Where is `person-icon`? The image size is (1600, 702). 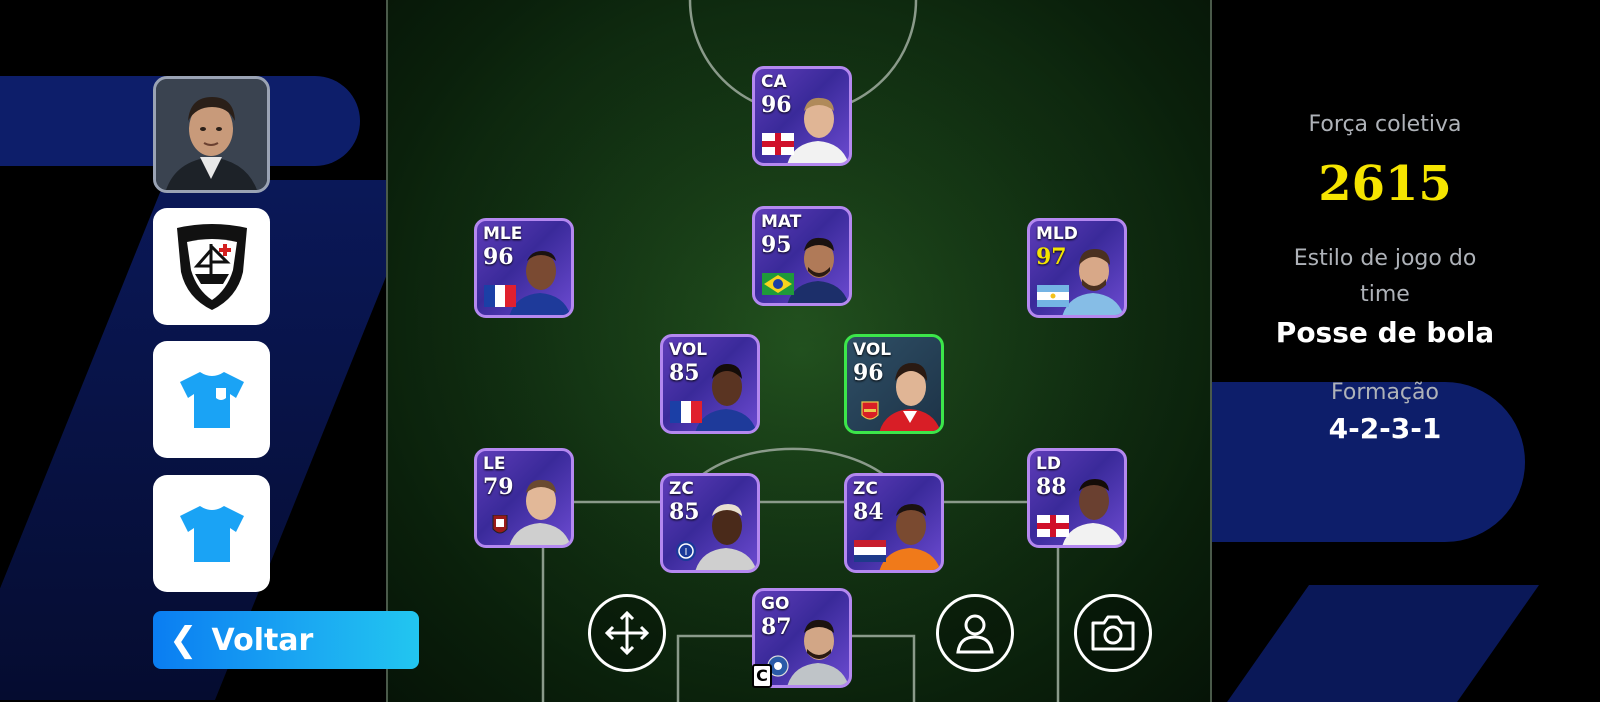 person-icon is located at coordinates (975, 634).